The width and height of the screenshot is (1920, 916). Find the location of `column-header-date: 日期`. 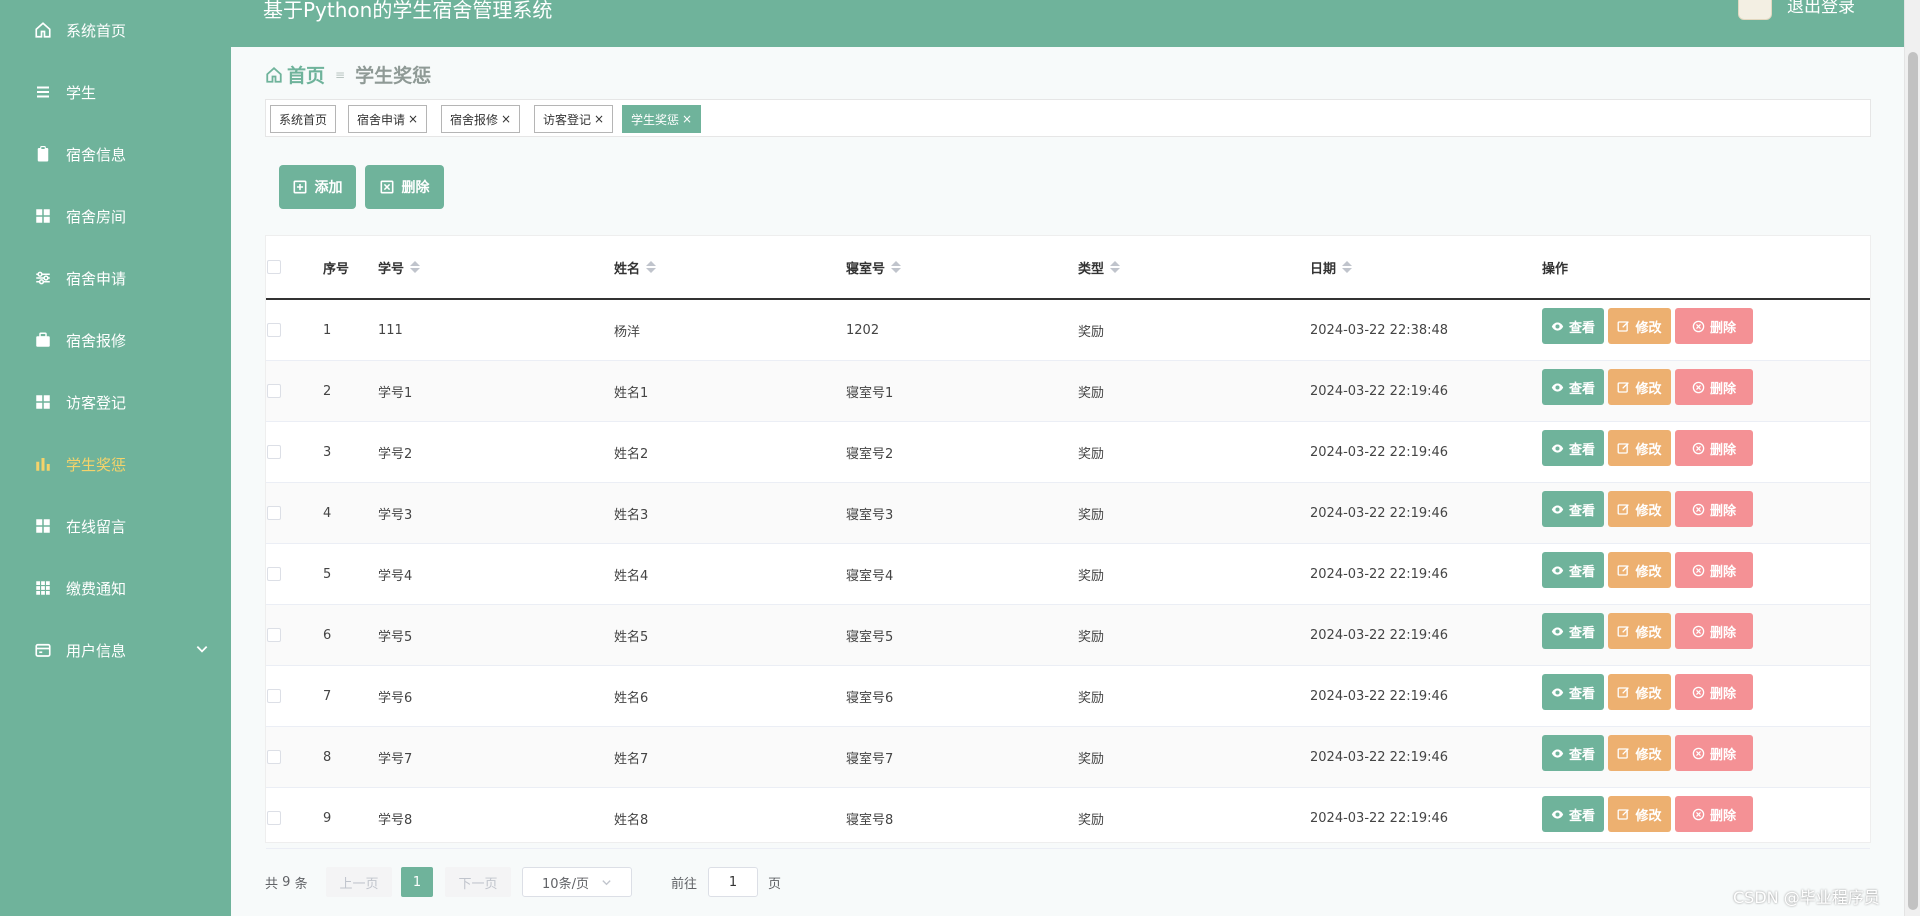

column-header-date: 日期 is located at coordinates (1331, 267).